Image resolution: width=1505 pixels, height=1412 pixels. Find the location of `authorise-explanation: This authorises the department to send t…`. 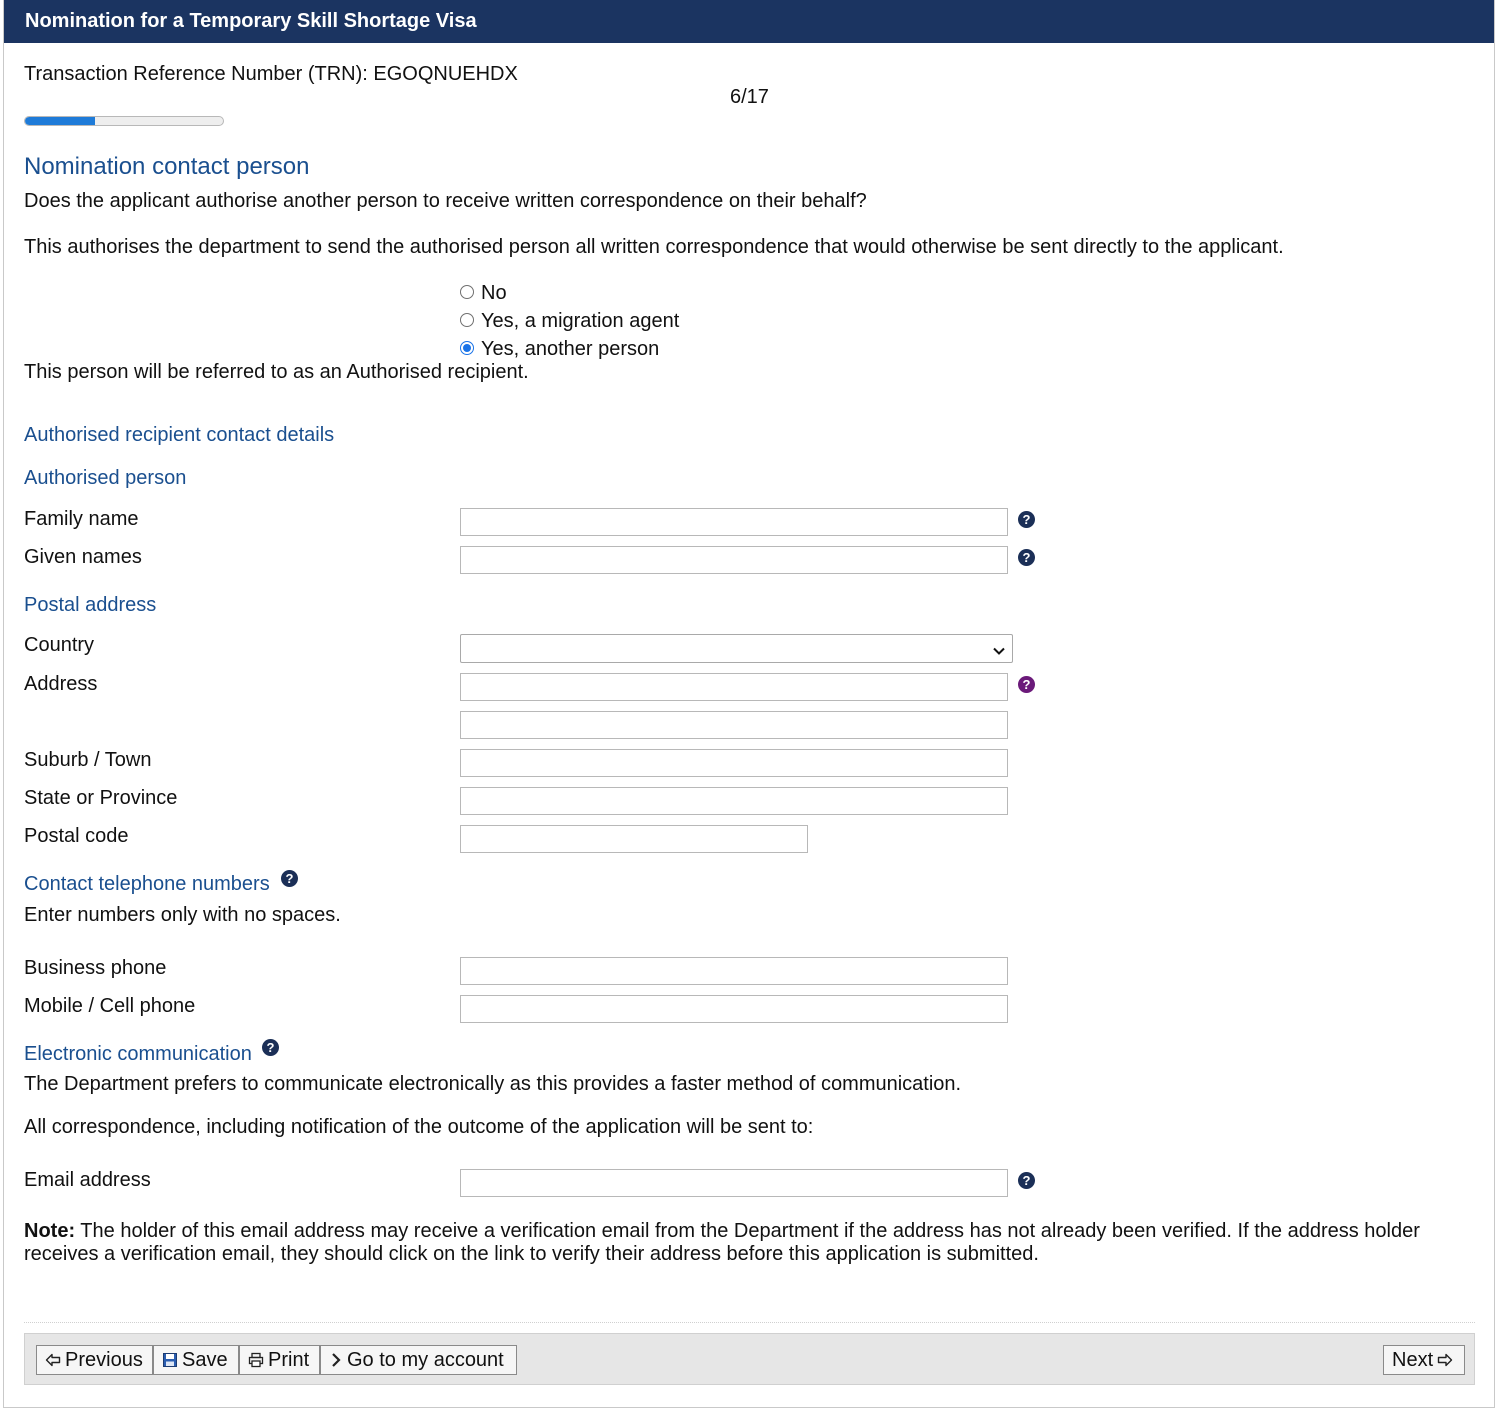

authorise-explanation: This authorises the department to send t… is located at coordinates (654, 247).